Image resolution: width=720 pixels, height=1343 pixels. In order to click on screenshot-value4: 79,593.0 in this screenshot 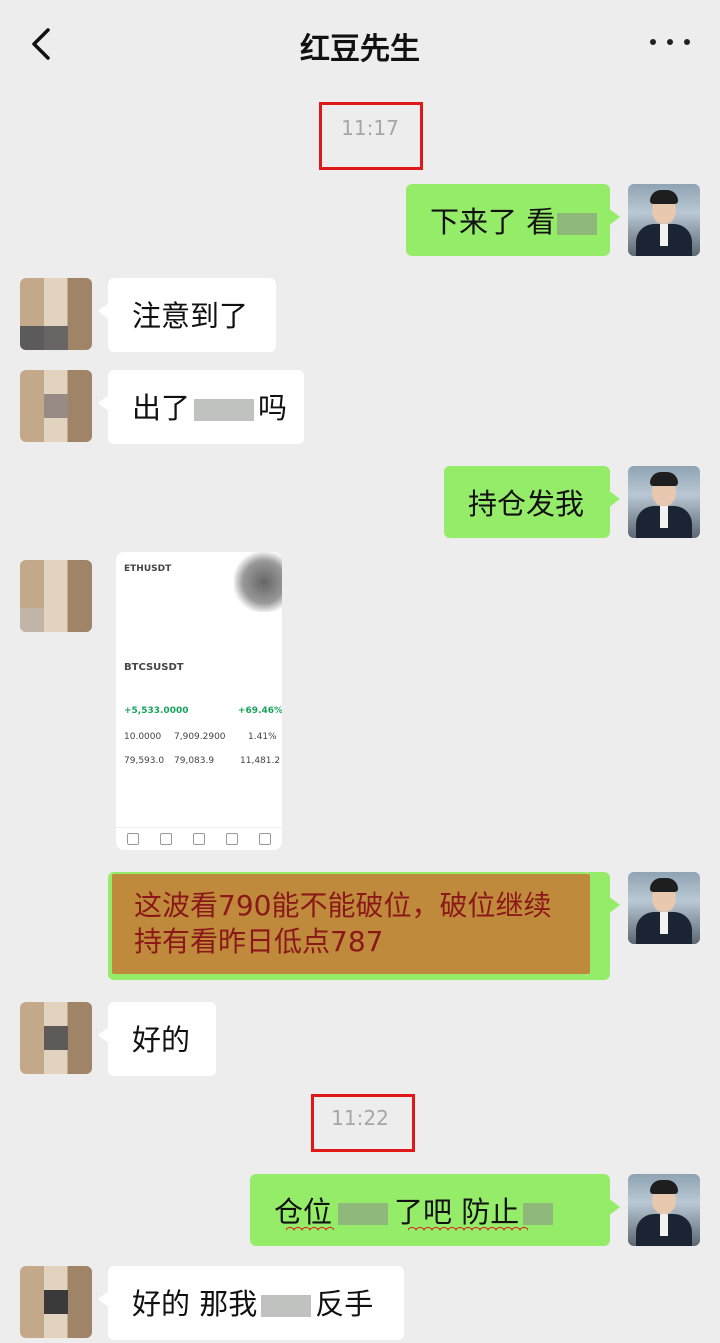, I will do `click(144, 761)`.